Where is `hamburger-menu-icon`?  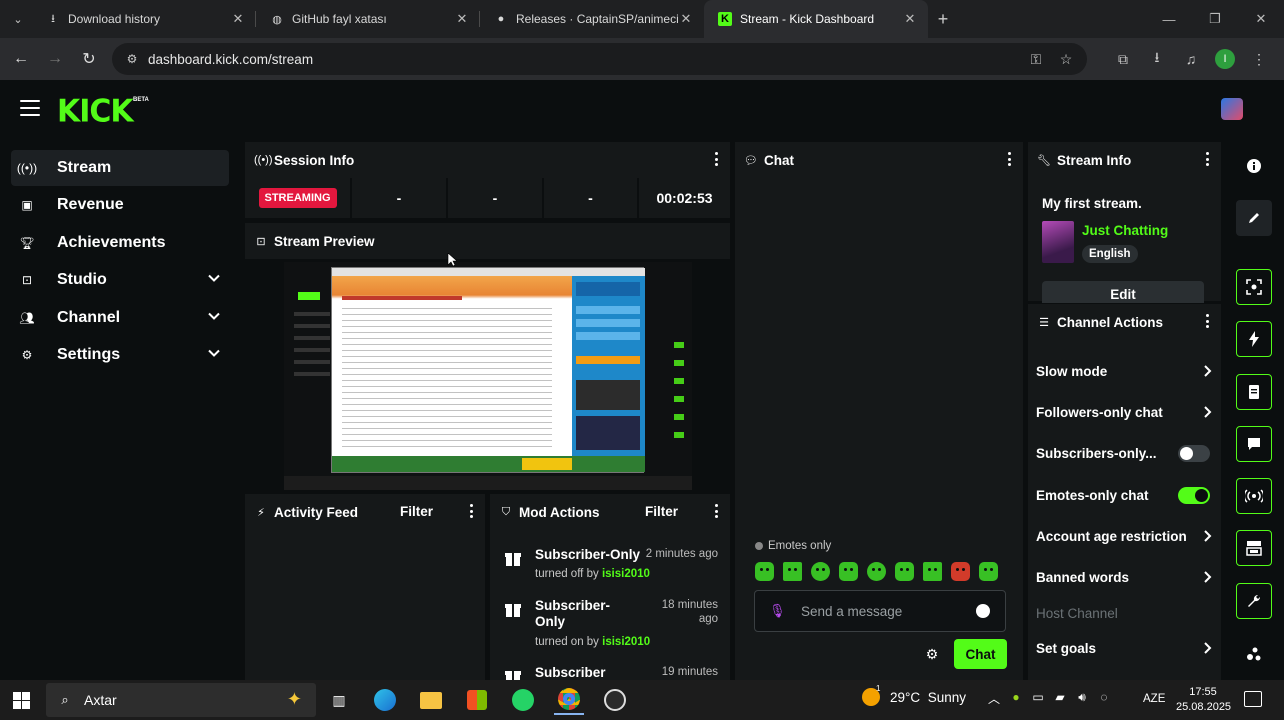
hamburger-menu-icon is located at coordinates (30, 108).